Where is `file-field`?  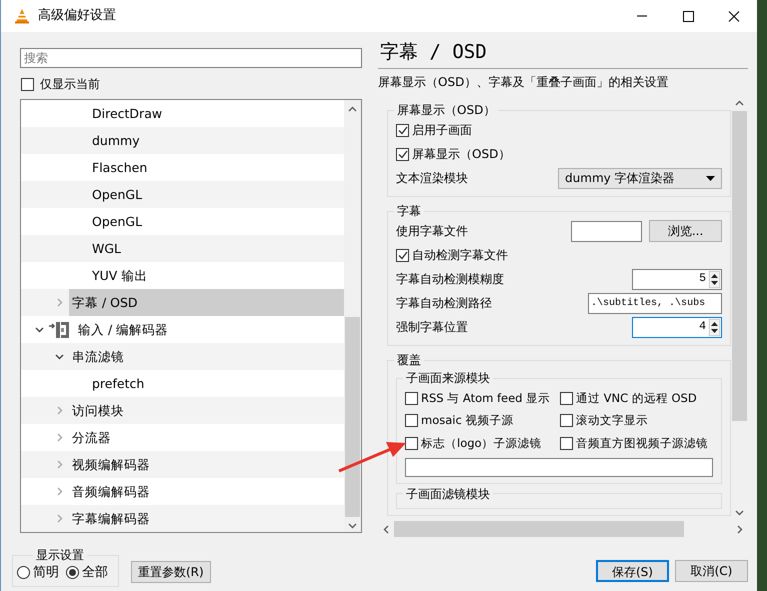
file-field is located at coordinates (606, 231).